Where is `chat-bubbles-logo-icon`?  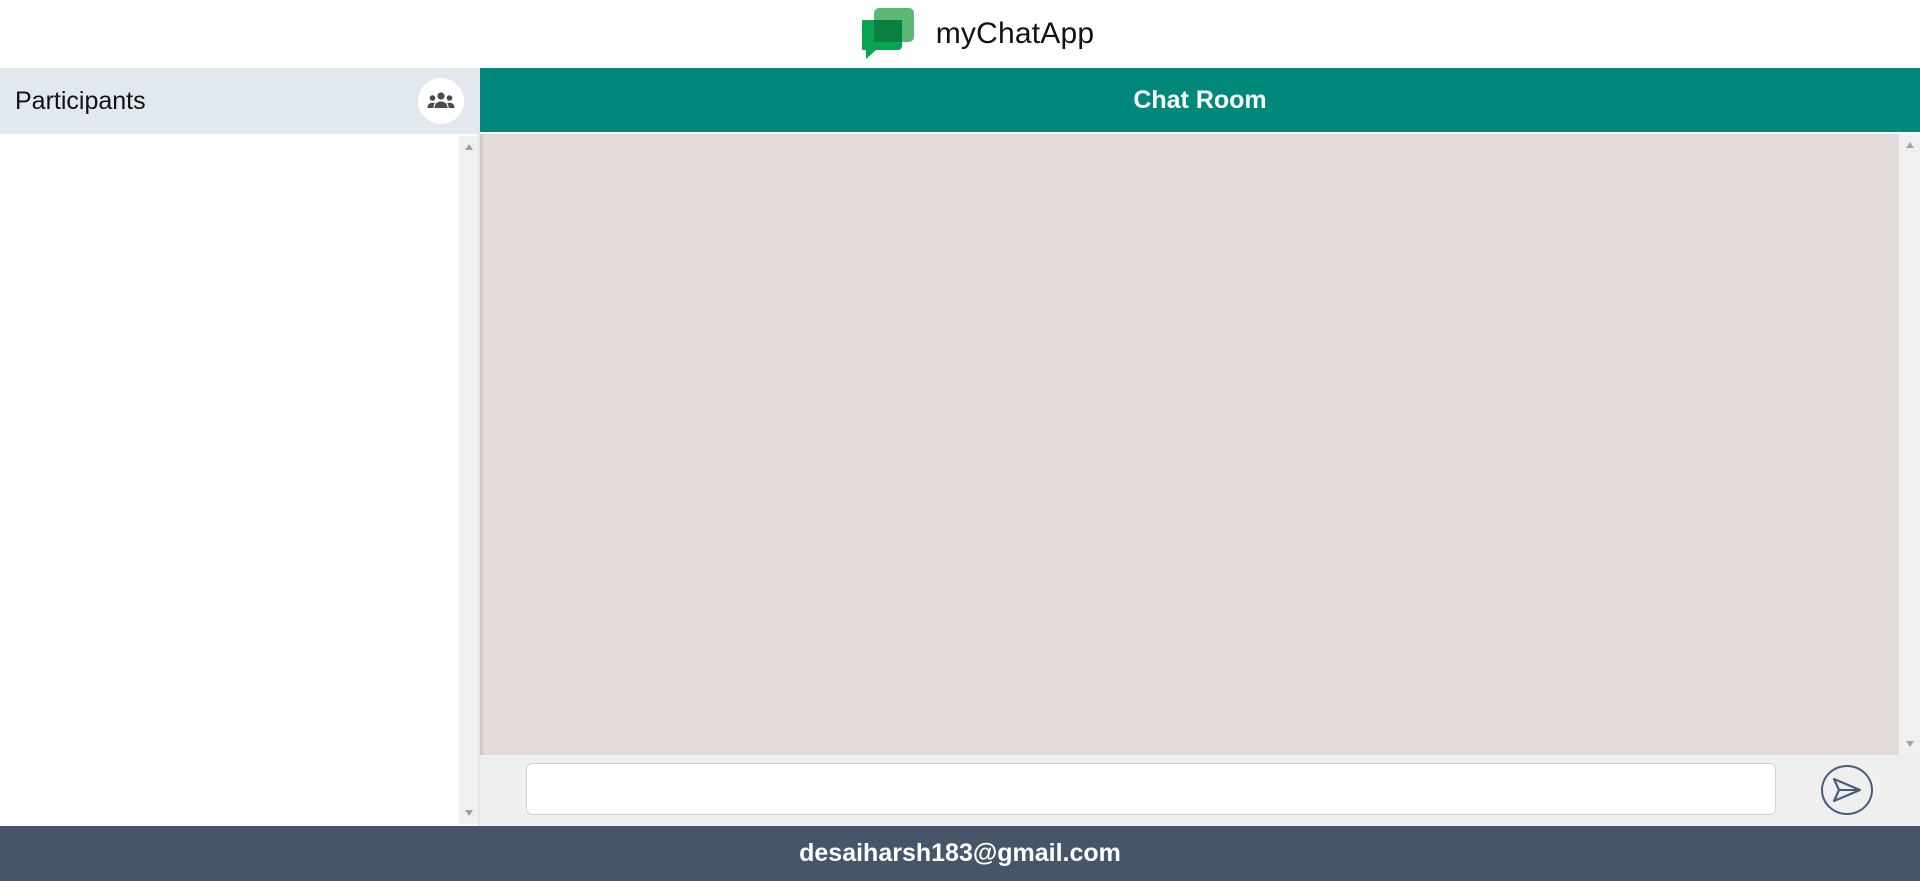
chat-bubbles-logo-icon is located at coordinates (887, 33).